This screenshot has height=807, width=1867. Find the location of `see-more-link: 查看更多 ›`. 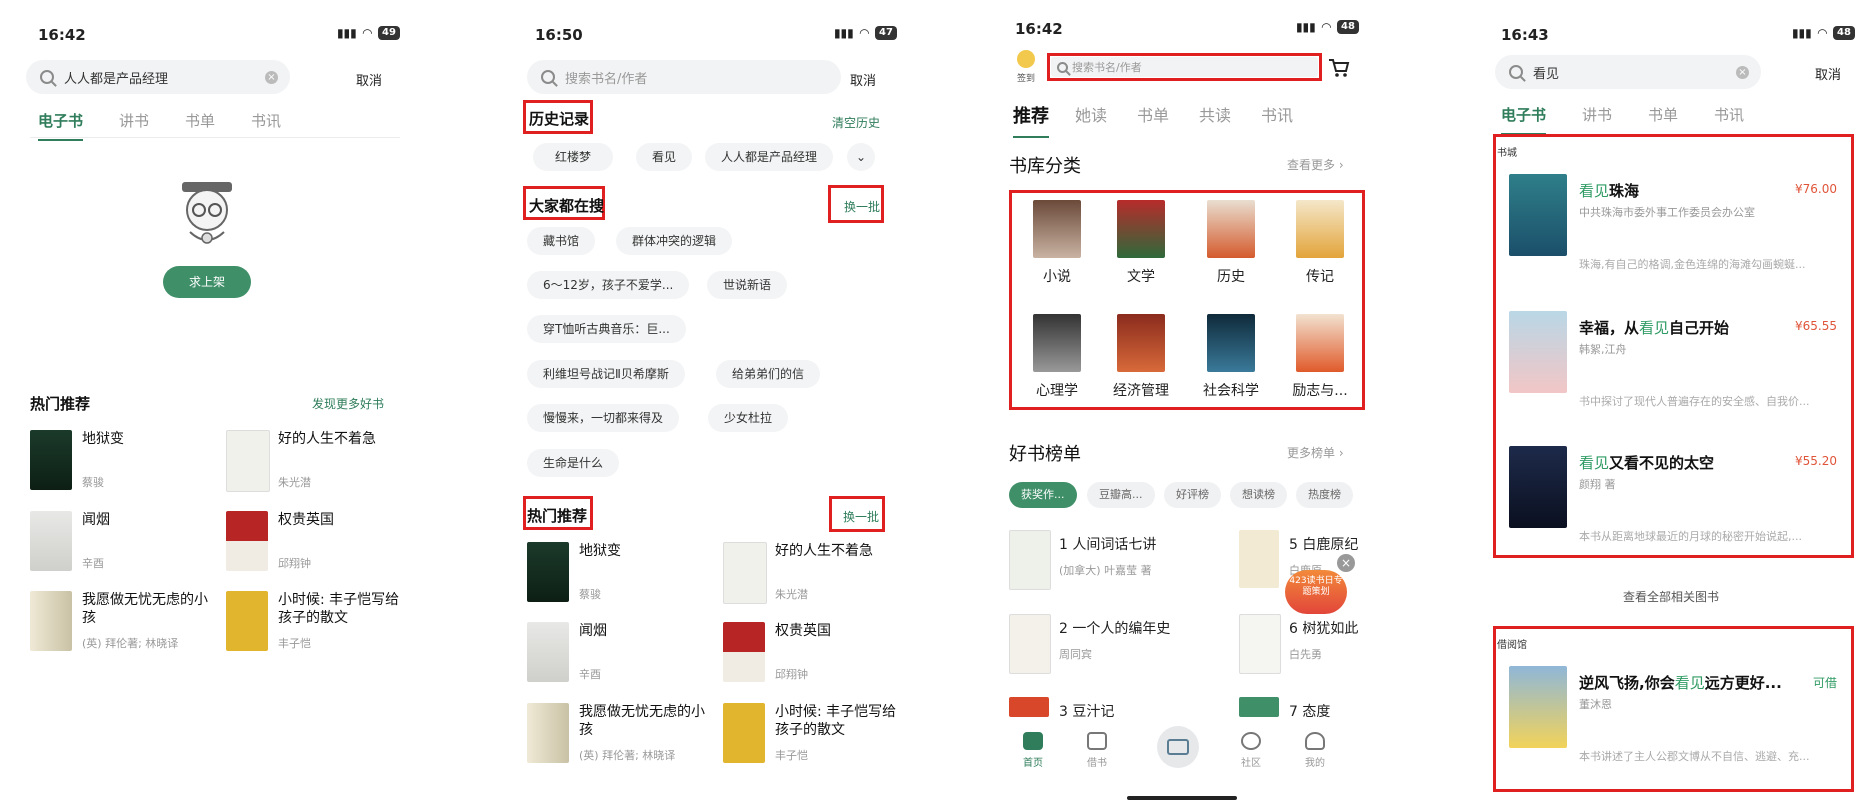

see-more-link: 查看更多 › is located at coordinates (1315, 164).